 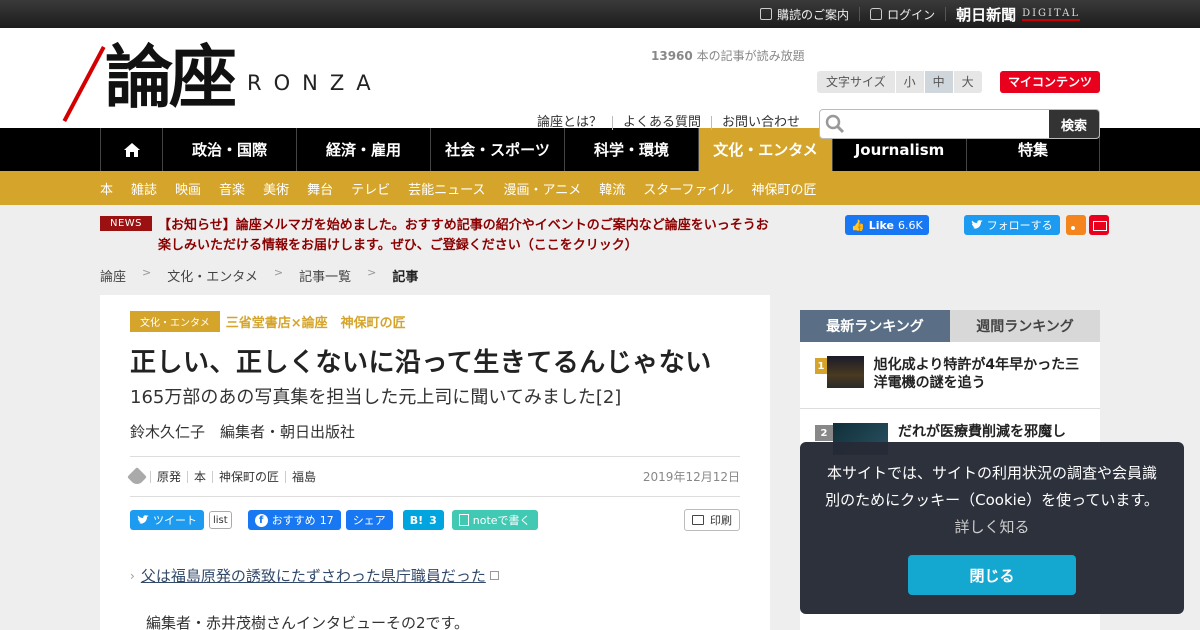 What do you see at coordinates (881, 225) in the screenshot?
I see `fb-like-label: Like` at bounding box center [881, 225].